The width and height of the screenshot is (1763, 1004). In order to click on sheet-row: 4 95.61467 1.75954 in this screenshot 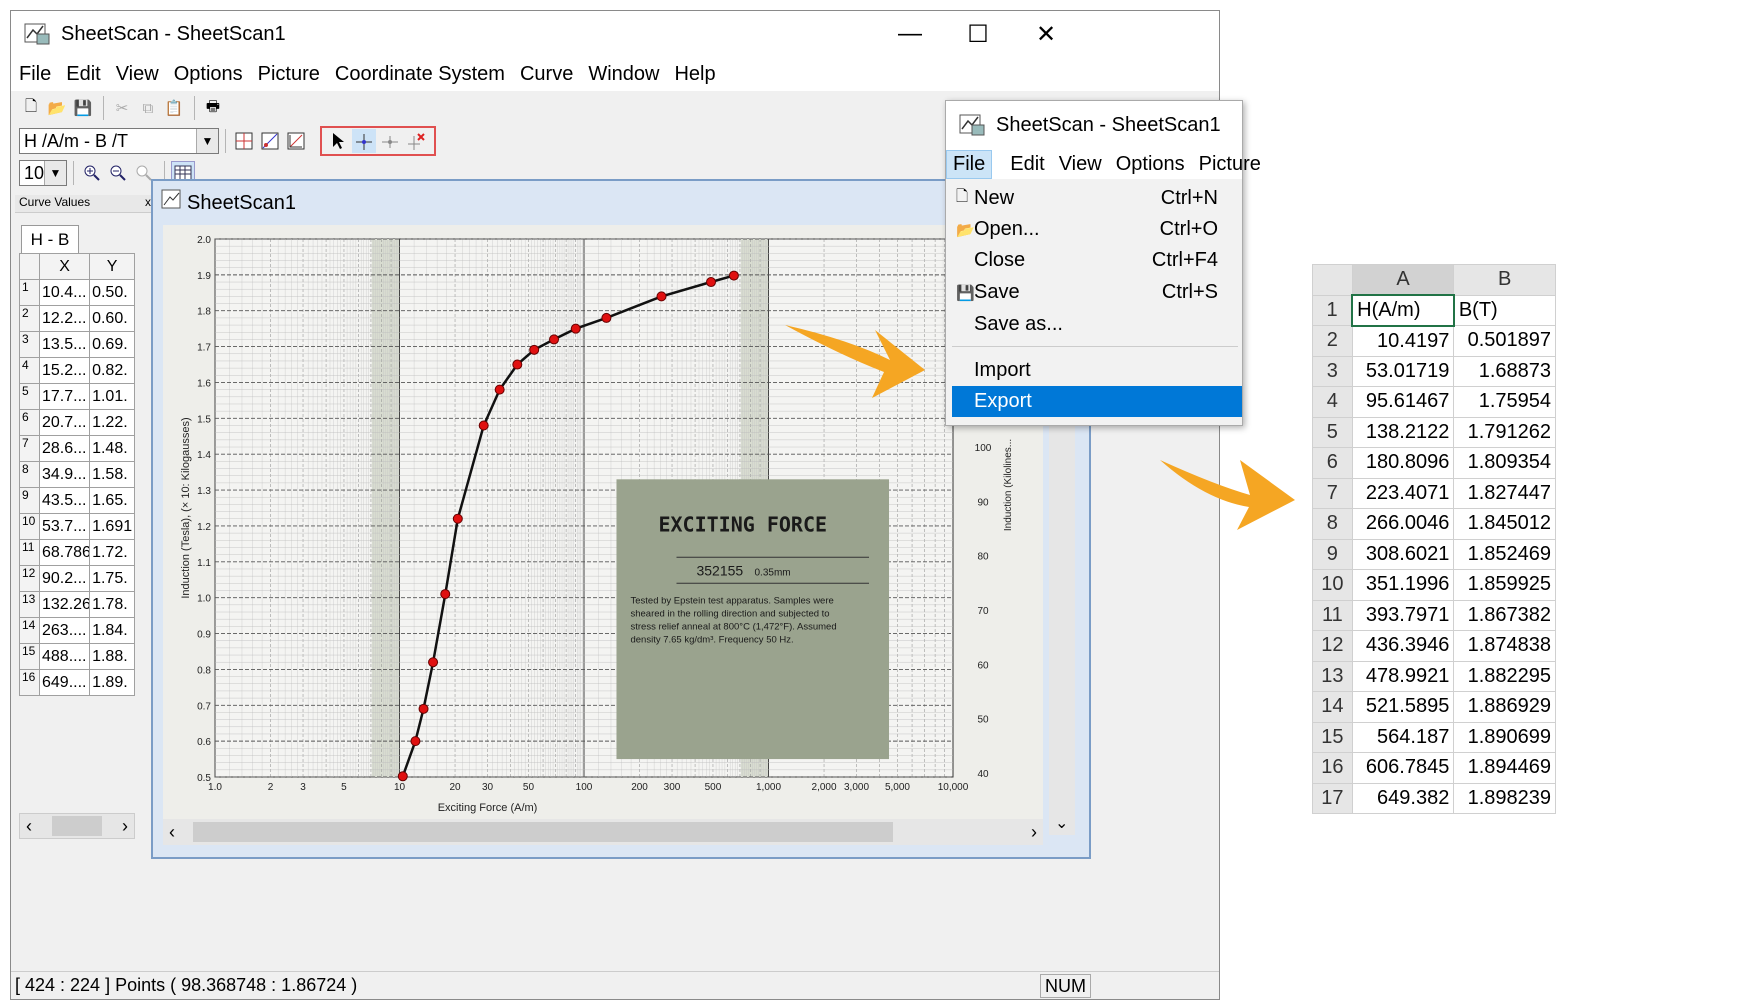, I will do `click(1434, 402)`.